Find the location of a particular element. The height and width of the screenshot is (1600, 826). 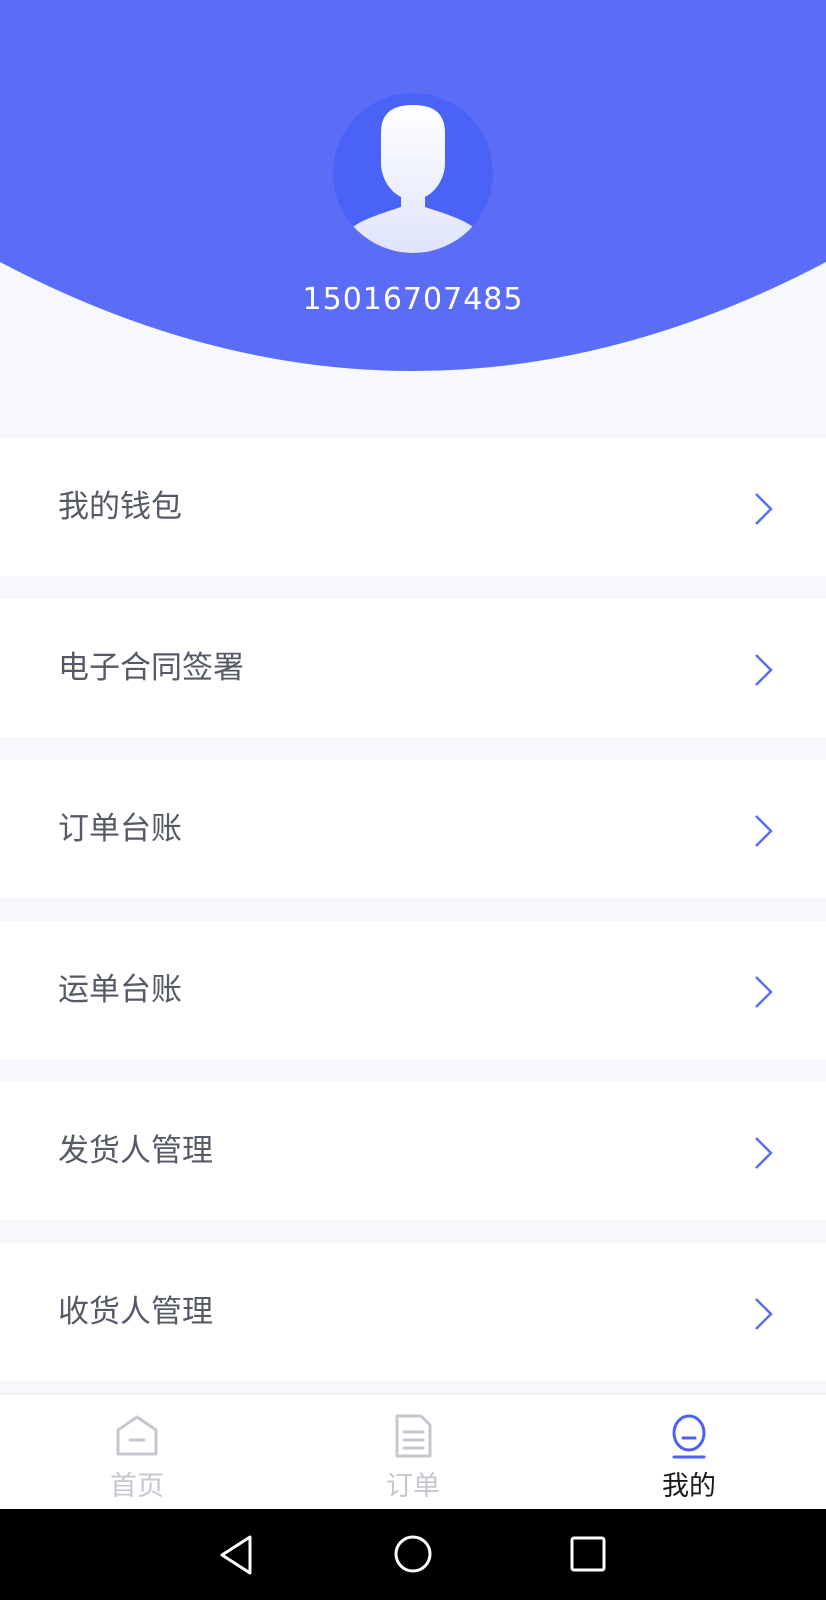

user-silhouette-icon is located at coordinates (413, 179).